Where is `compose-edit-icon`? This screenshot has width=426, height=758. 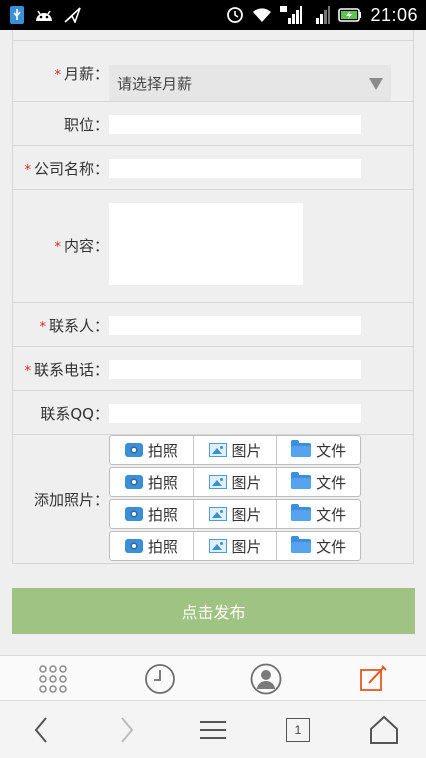
compose-edit-icon is located at coordinates (373, 679).